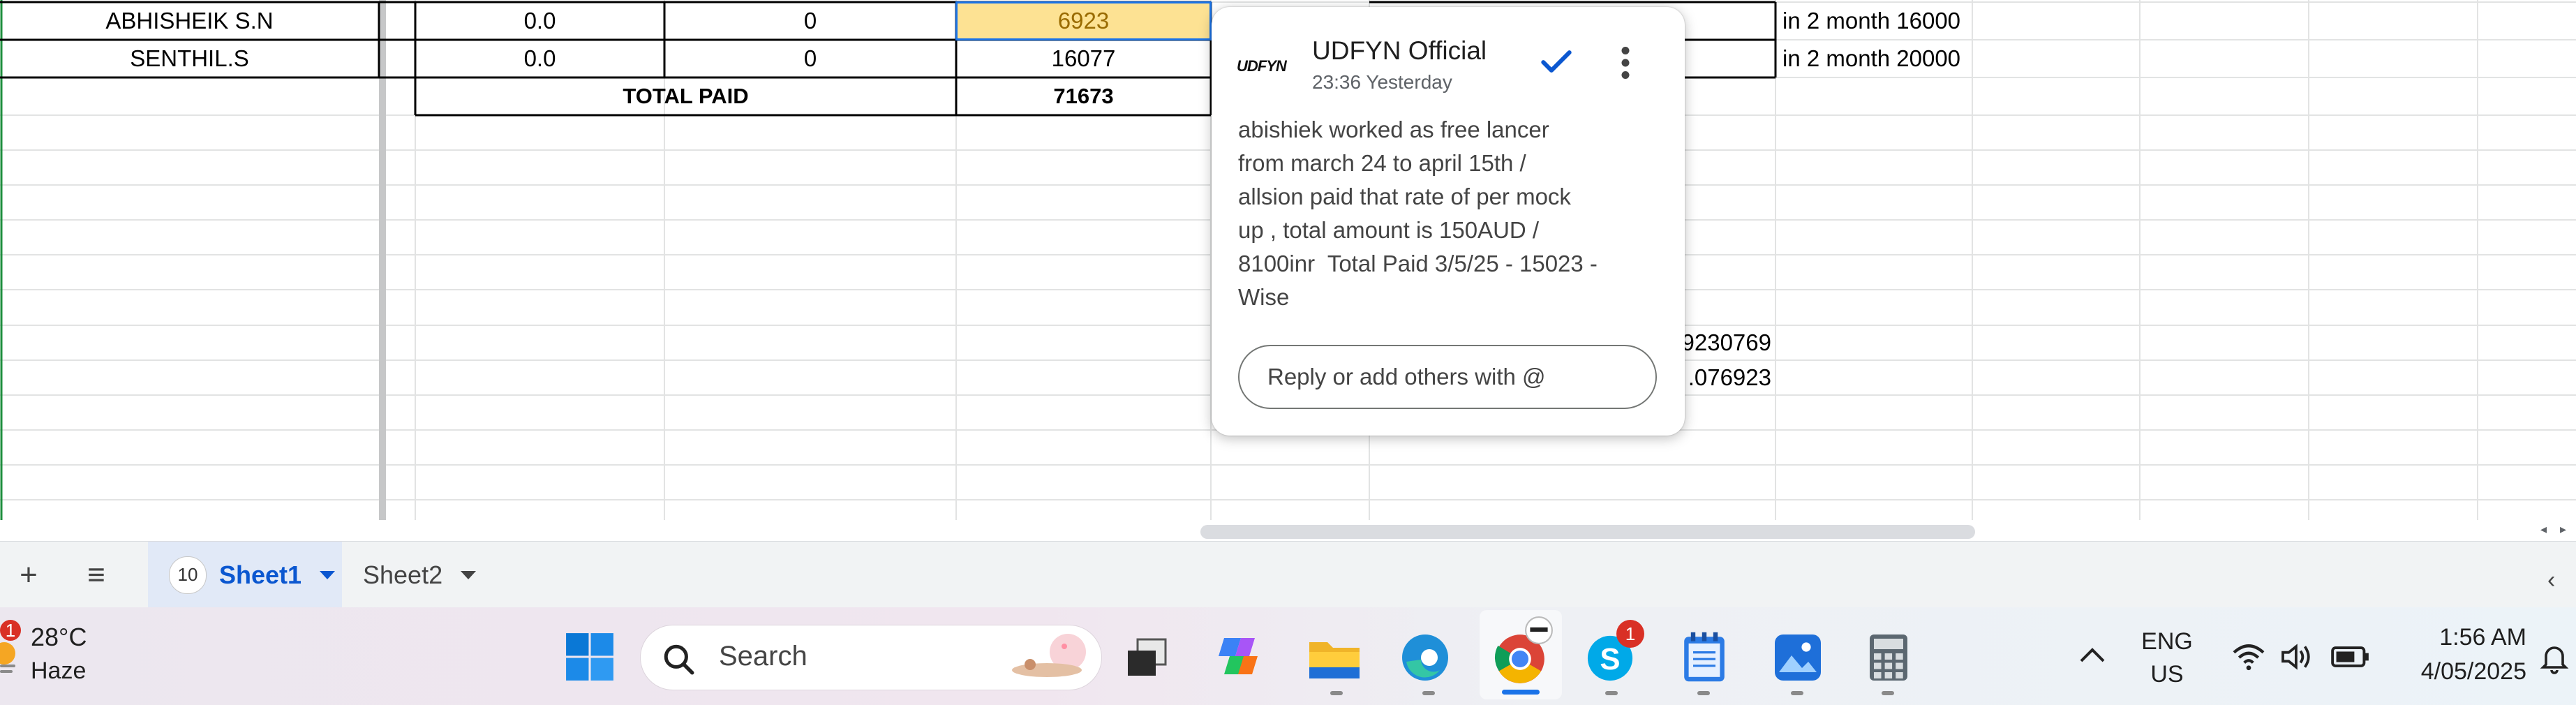  Describe the element at coordinates (2551, 580) in the screenshot. I see `collapse-side-panel-icon: ‹` at that location.